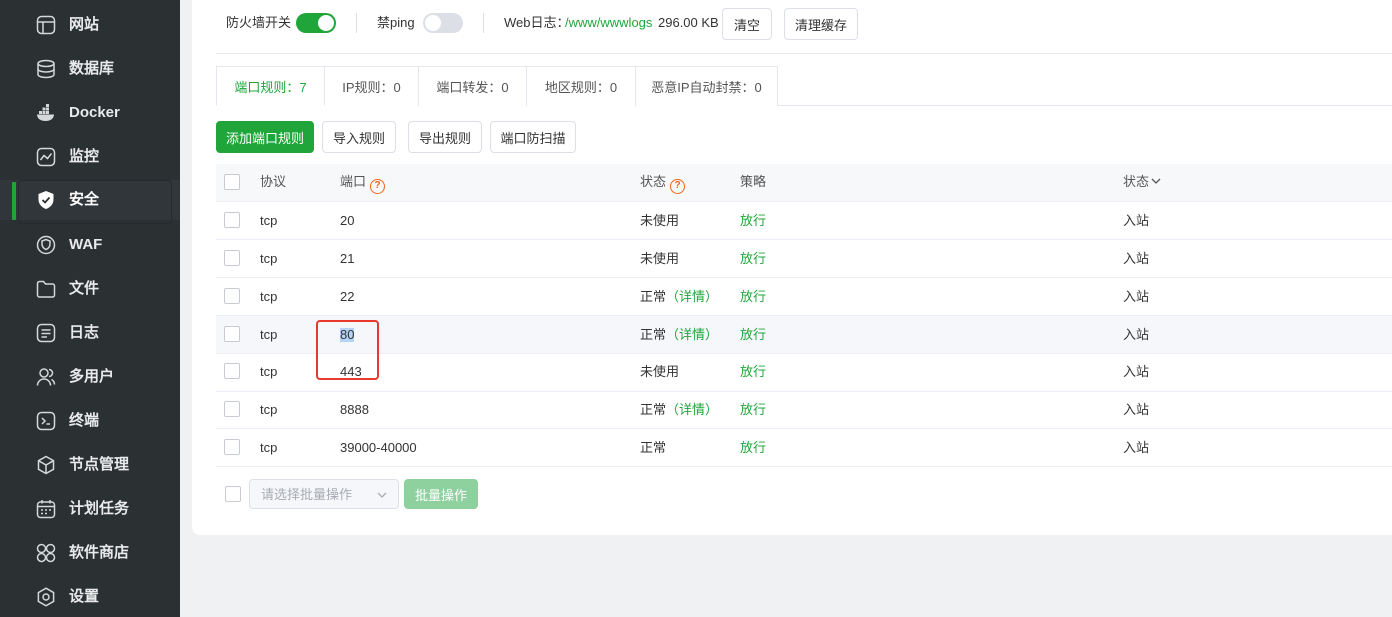 This screenshot has width=1392, height=617. I want to click on sidebar-item-label: Docker, so click(94, 112).